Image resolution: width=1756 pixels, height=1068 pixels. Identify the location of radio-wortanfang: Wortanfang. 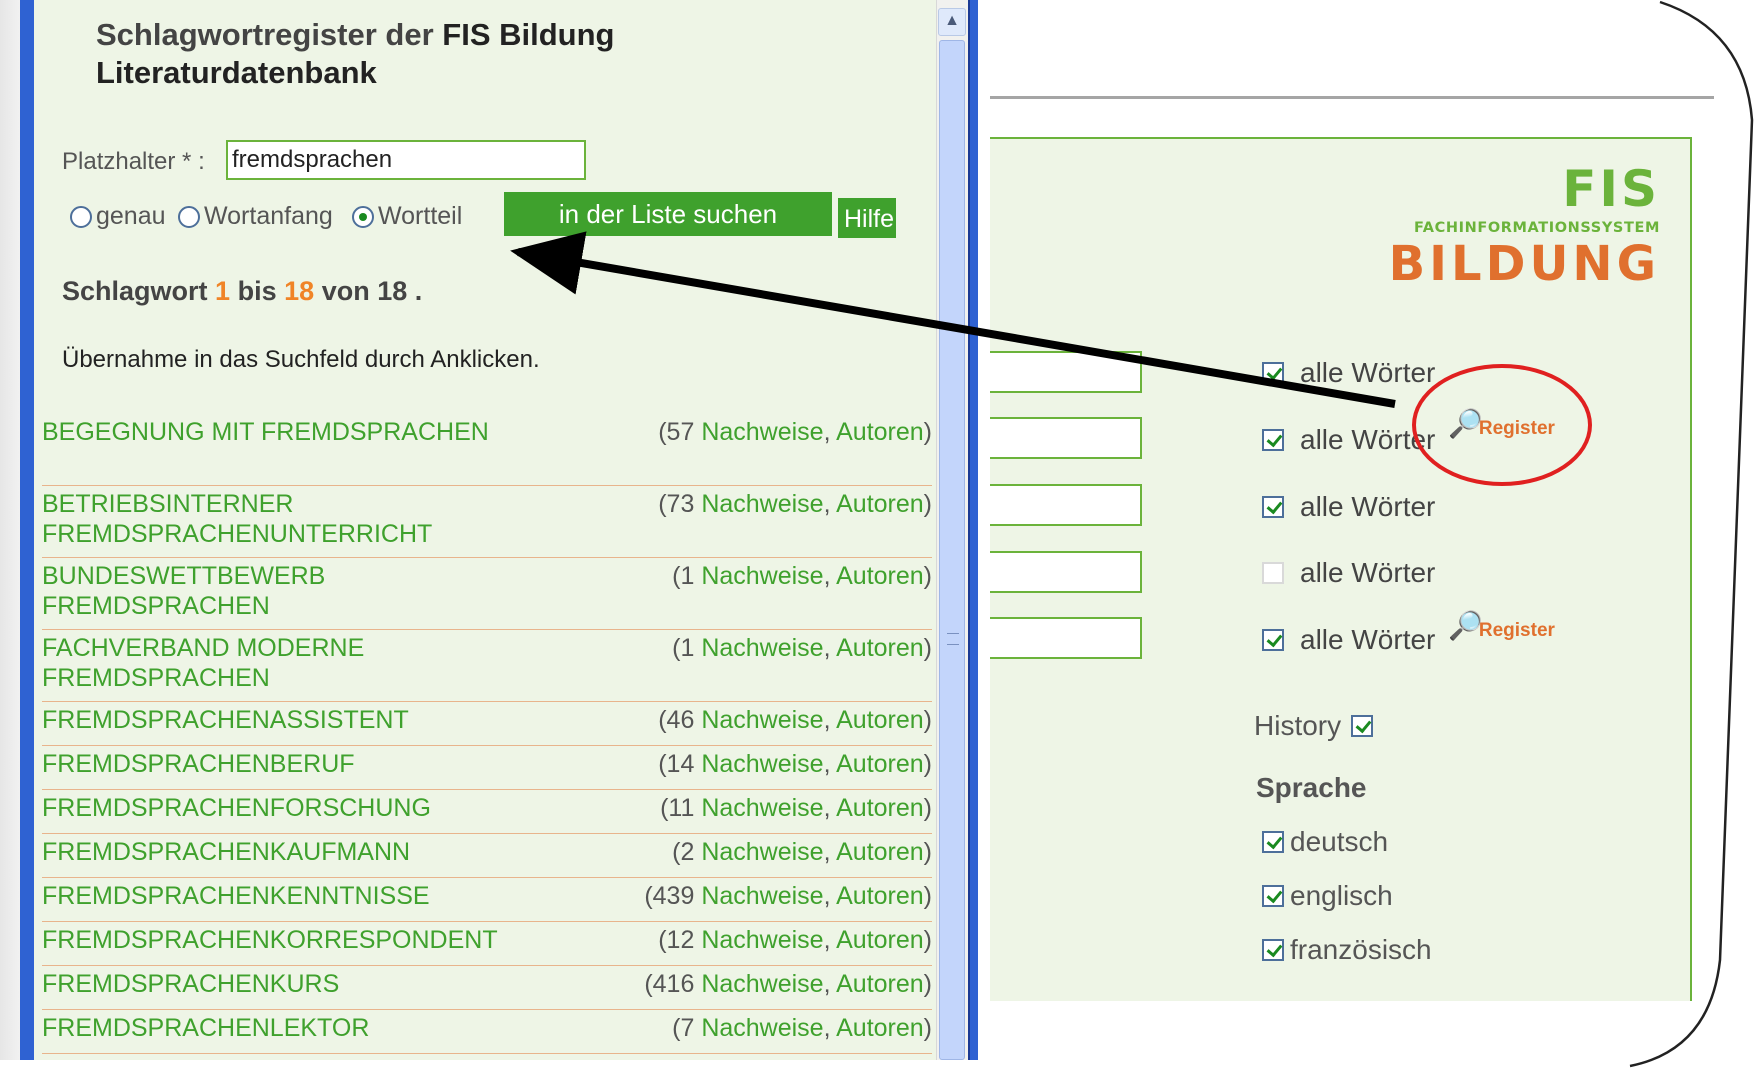
(255, 216).